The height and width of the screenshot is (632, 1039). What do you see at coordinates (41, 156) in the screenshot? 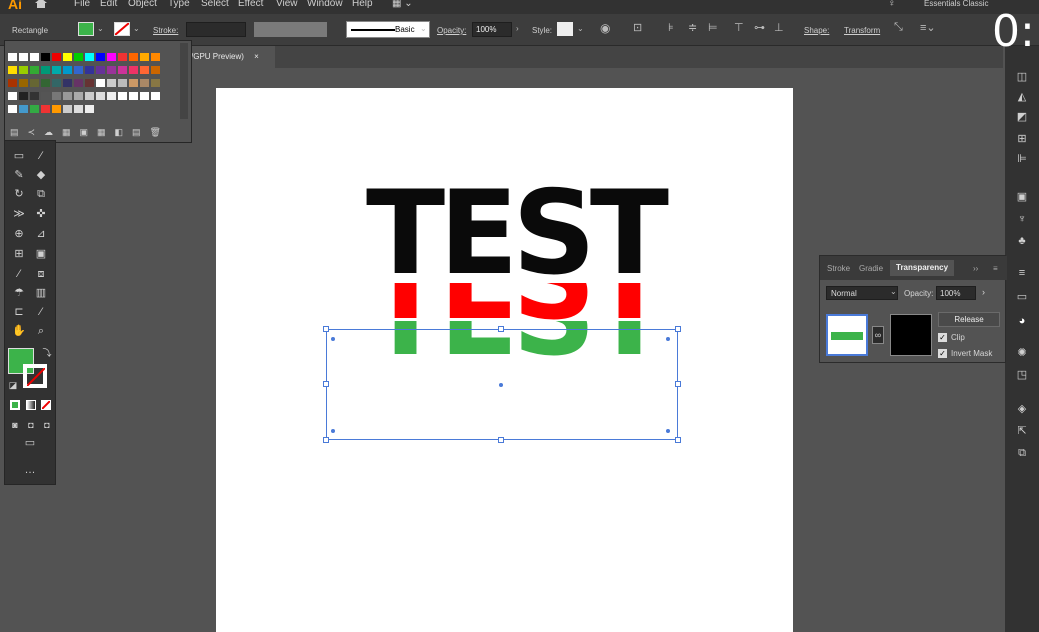
I see `paintbrush-tool-icon: ∕` at bounding box center [41, 156].